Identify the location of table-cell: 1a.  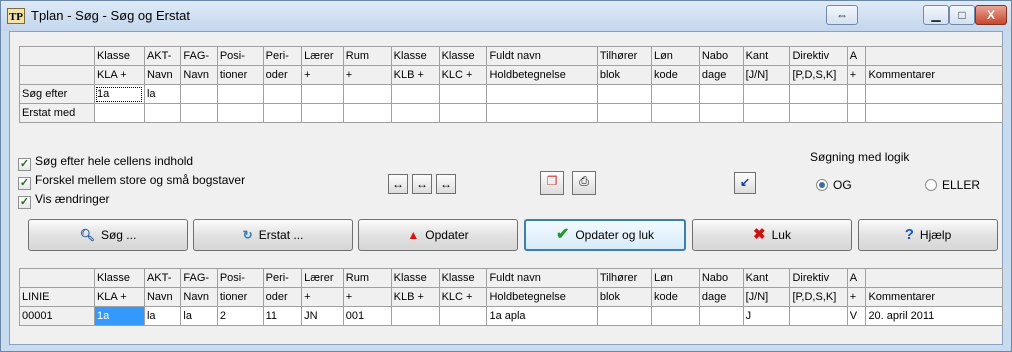
(119, 316).